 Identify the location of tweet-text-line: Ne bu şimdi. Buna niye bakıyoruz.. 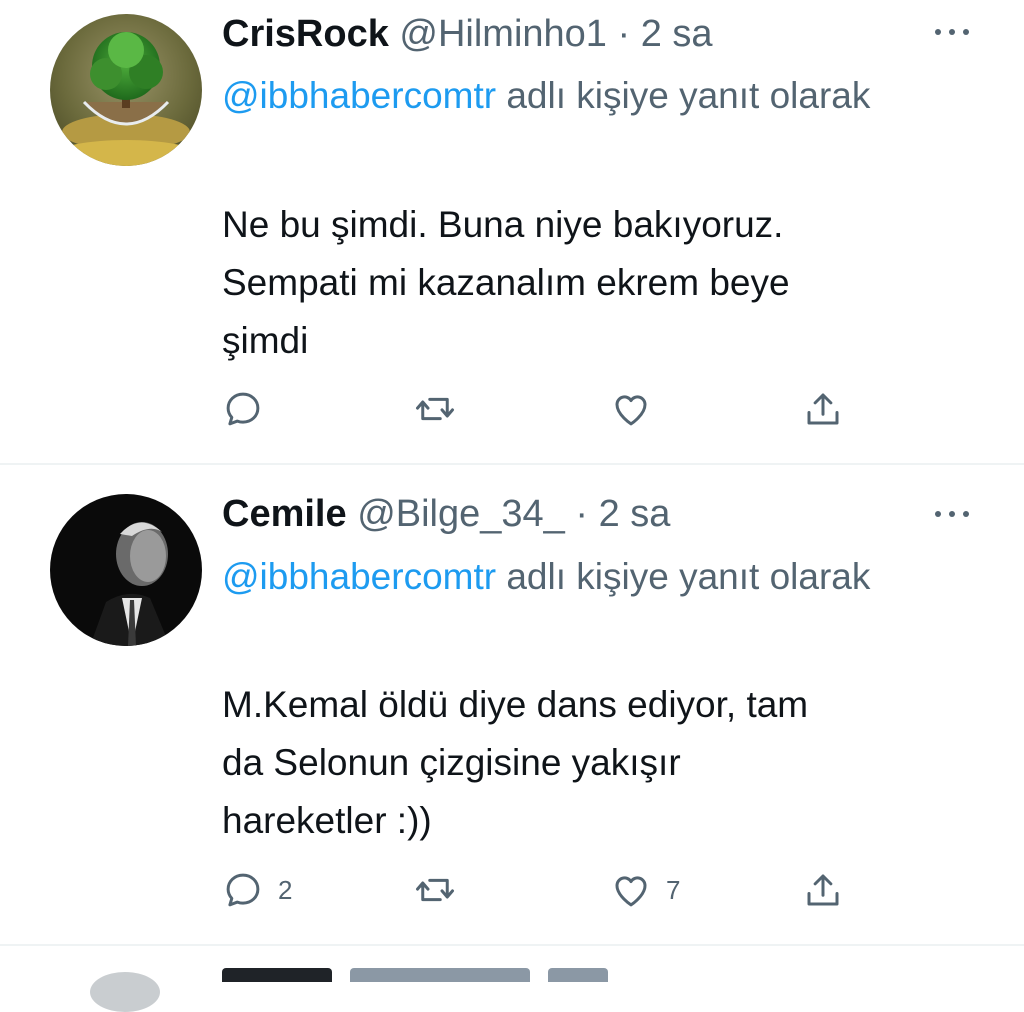
(503, 224).